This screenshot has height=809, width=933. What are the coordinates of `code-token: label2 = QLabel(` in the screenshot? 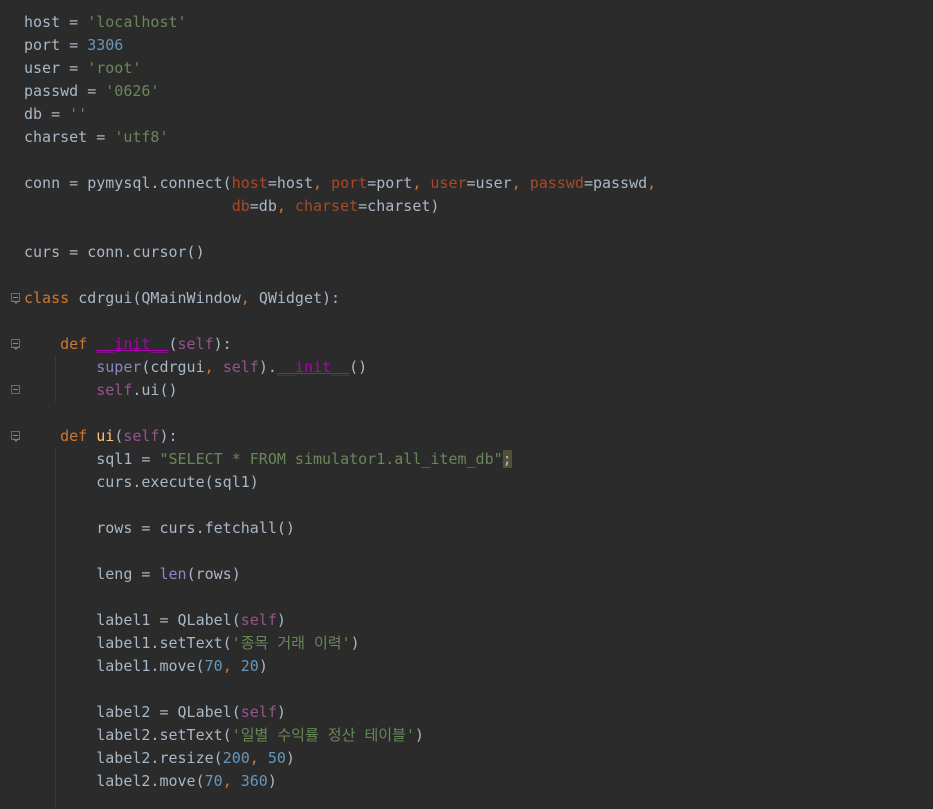 It's located at (132, 712).